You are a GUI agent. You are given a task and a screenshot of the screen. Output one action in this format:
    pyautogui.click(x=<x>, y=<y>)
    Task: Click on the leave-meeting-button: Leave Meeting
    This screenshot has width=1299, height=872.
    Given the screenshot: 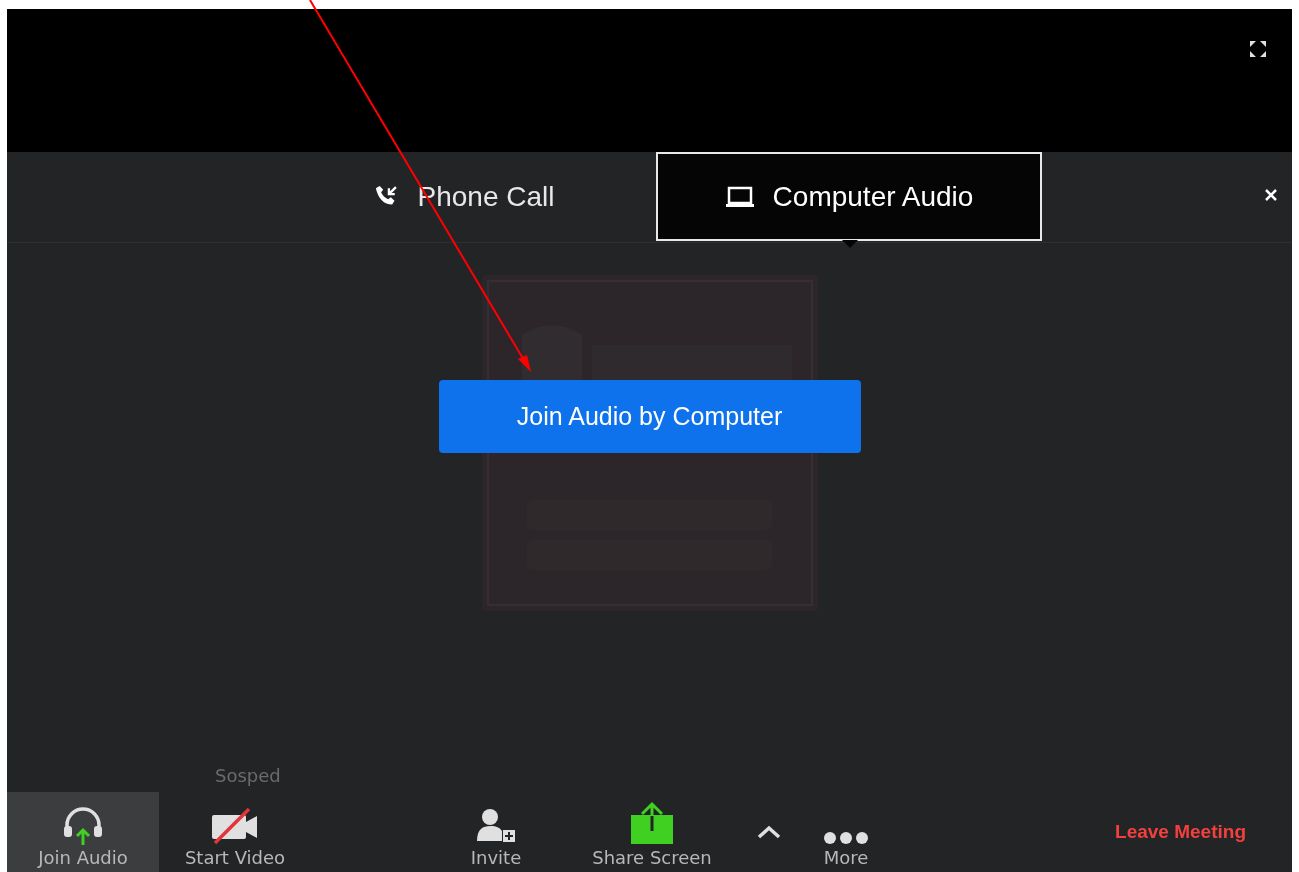 What is the action you would take?
    pyautogui.click(x=1180, y=832)
    